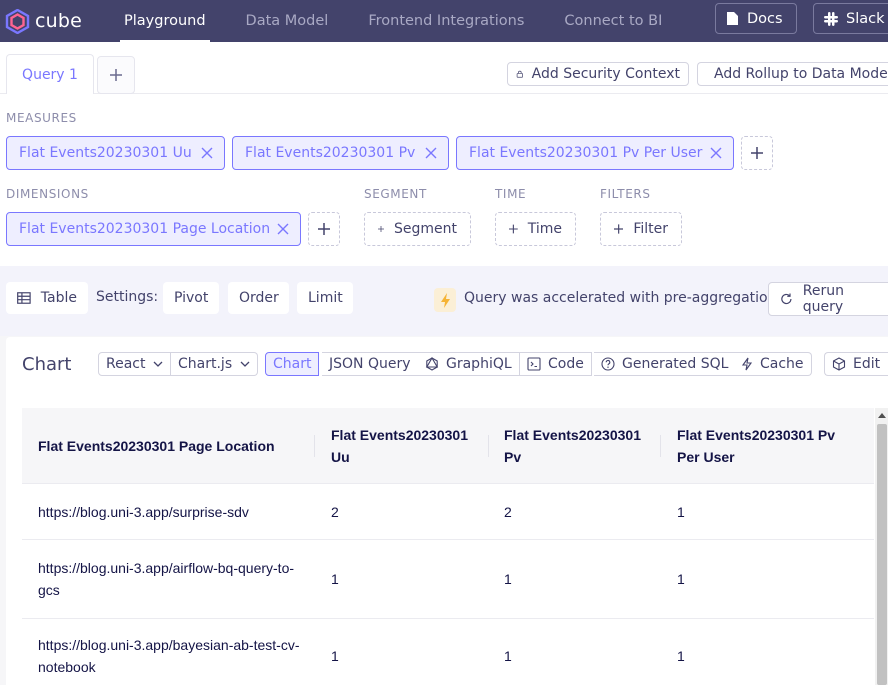  I want to click on chart-library-select-value: Chart.js, so click(205, 364).